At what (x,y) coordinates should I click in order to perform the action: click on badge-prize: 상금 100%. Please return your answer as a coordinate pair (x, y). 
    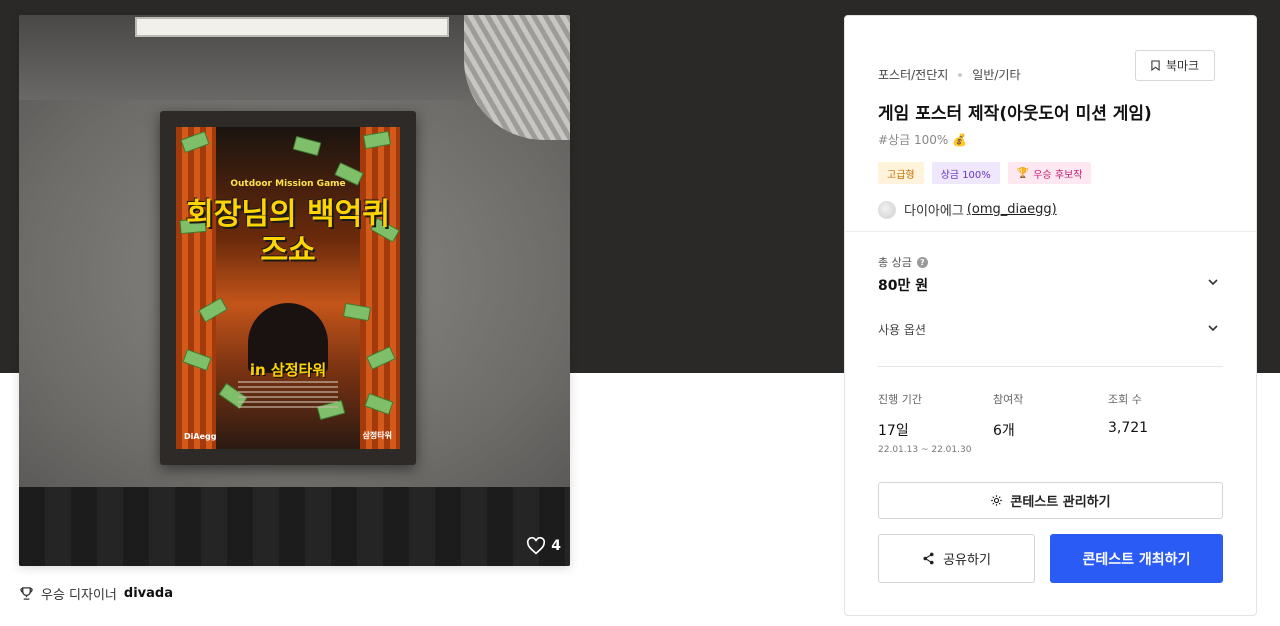
    Looking at the image, I should click on (965, 173).